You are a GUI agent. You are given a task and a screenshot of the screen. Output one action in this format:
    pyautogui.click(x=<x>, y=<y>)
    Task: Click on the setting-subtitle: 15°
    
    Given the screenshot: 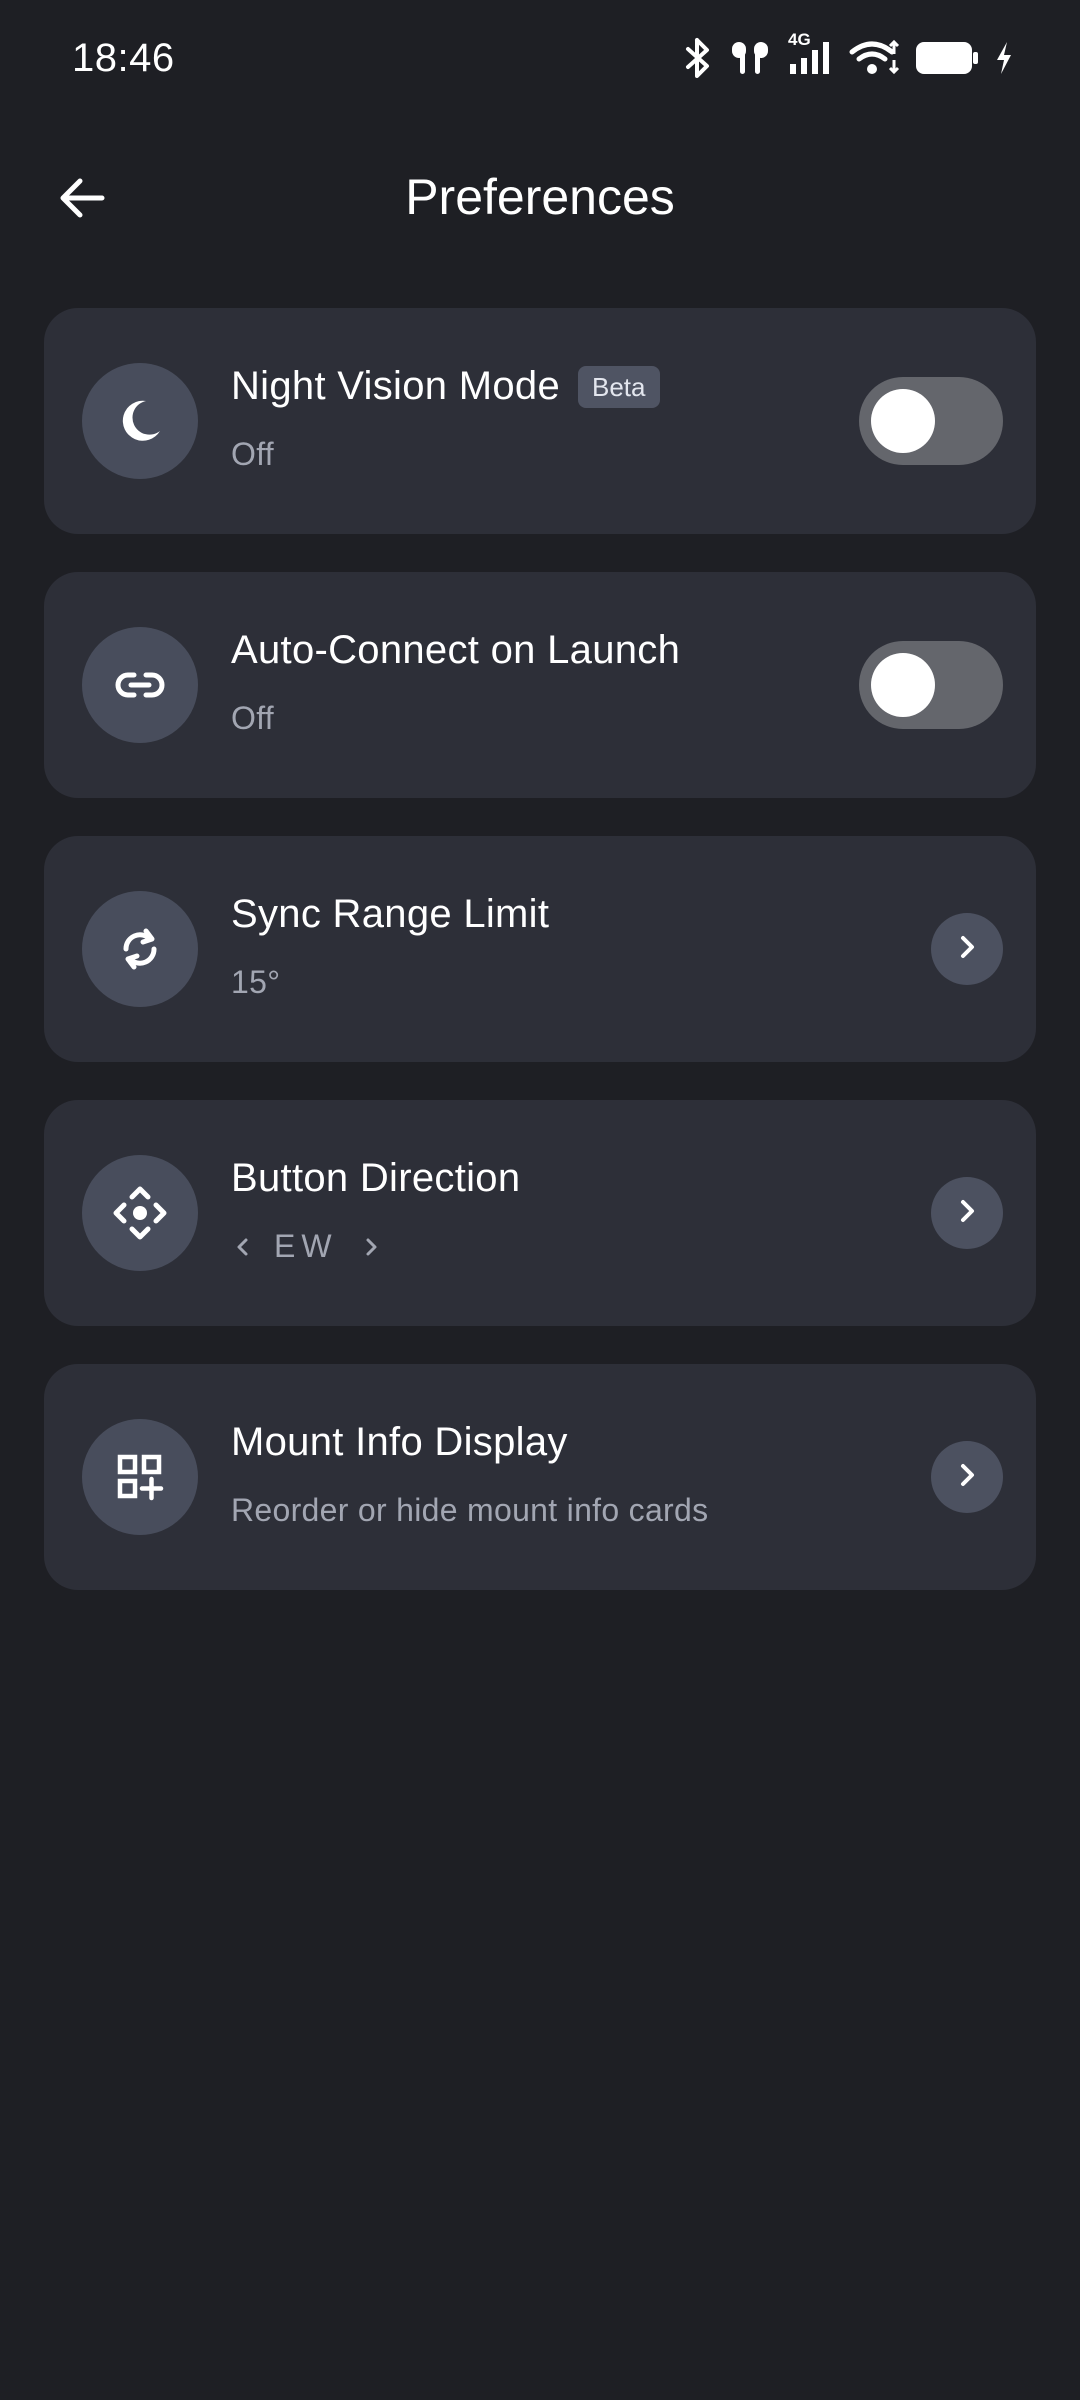 What is the action you would take?
    pyautogui.click(x=256, y=982)
    